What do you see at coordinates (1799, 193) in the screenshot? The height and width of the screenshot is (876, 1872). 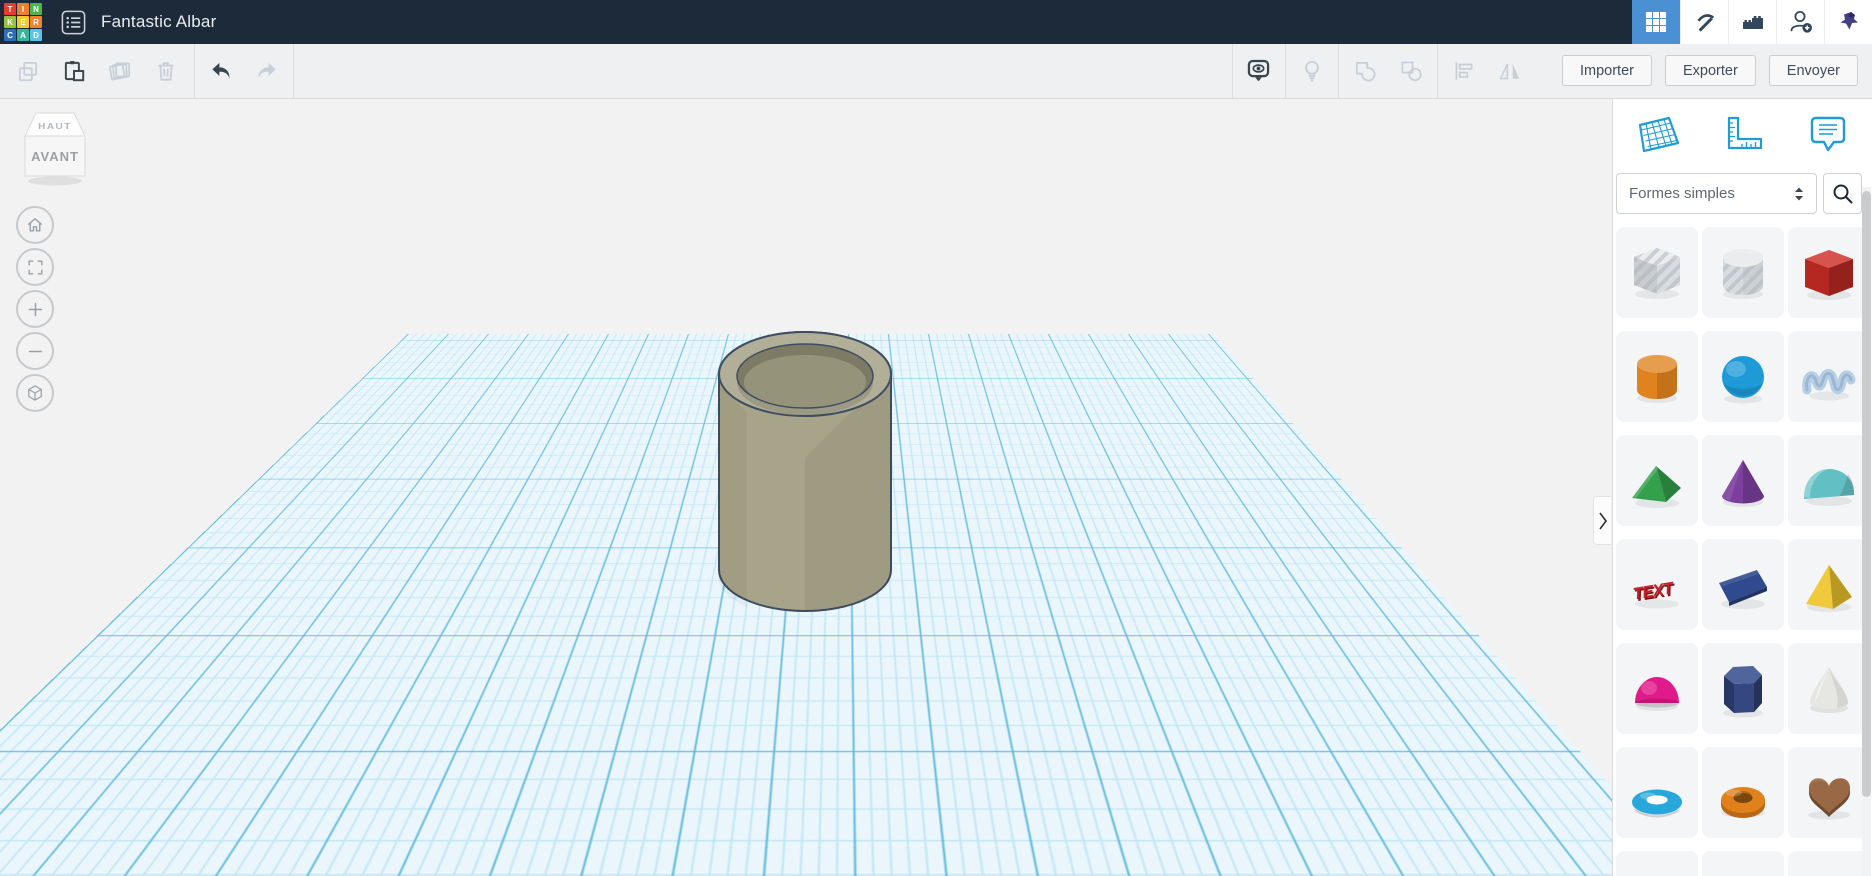 I see `select-arrows-icon` at bounding box center [1799, 193].